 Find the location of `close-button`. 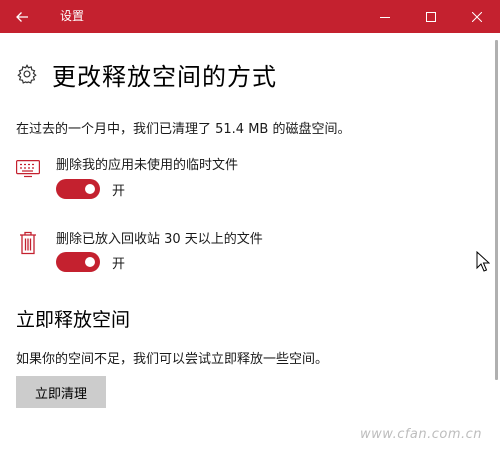

close-button is located at coordinates (477, 16).